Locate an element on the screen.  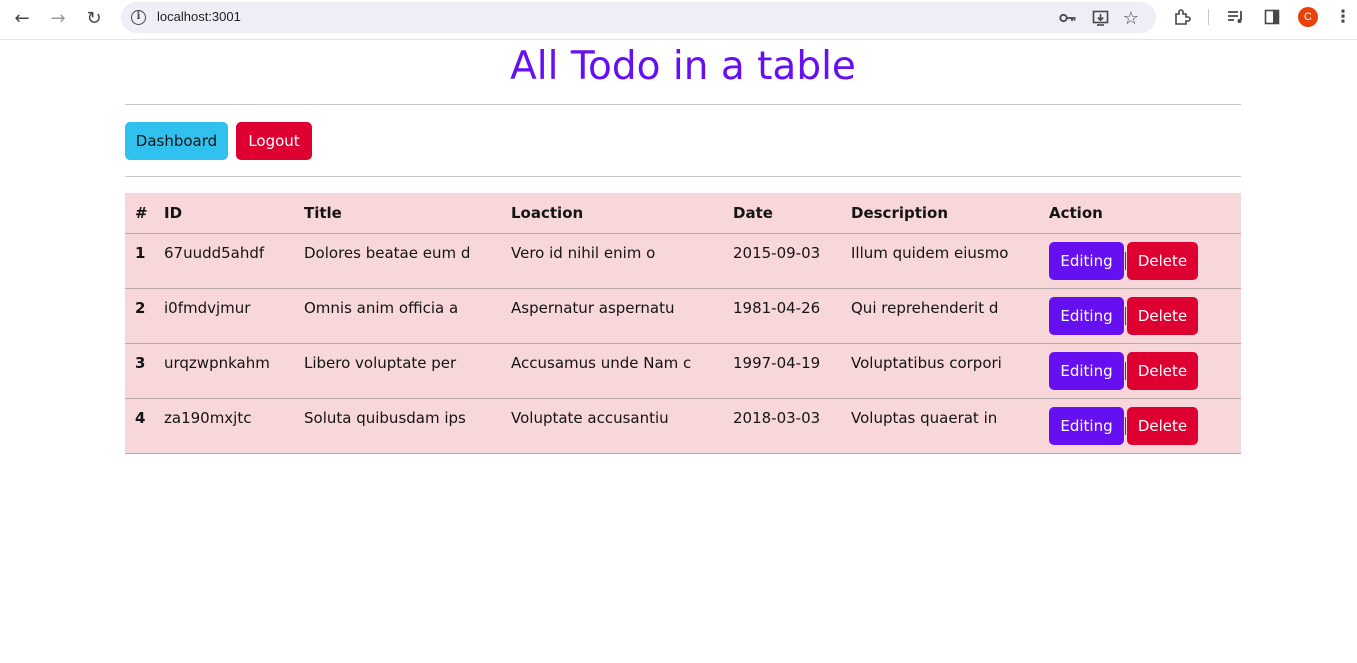
browser-toolbar: ← → ↻ i localhost:3001 ☆ C ⋮ is located at coordinates (678, 20).